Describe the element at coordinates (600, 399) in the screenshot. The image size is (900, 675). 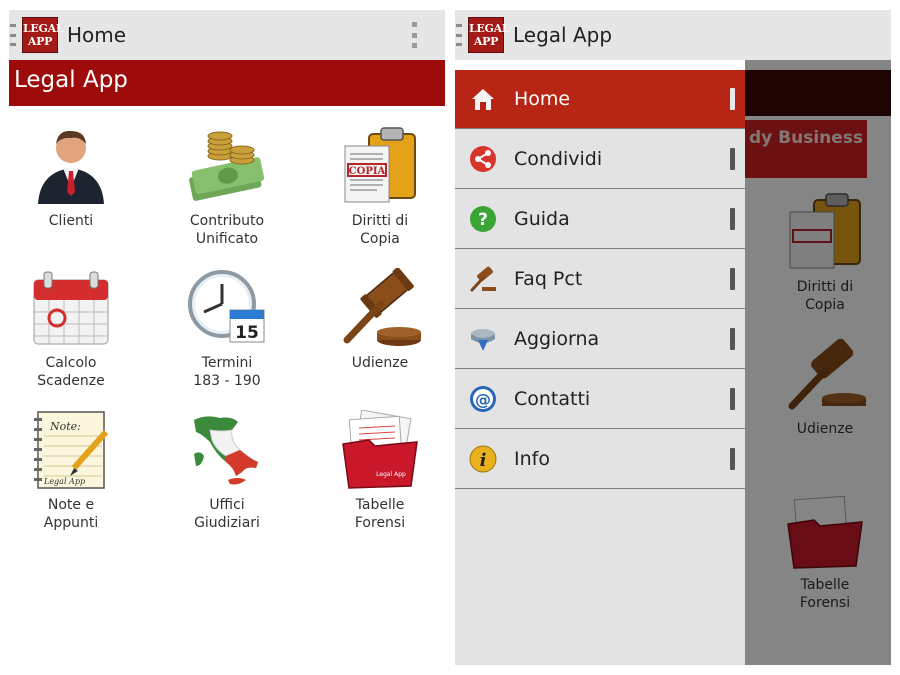
I see `drawer-item-contatti: @ Contatti` at that location.